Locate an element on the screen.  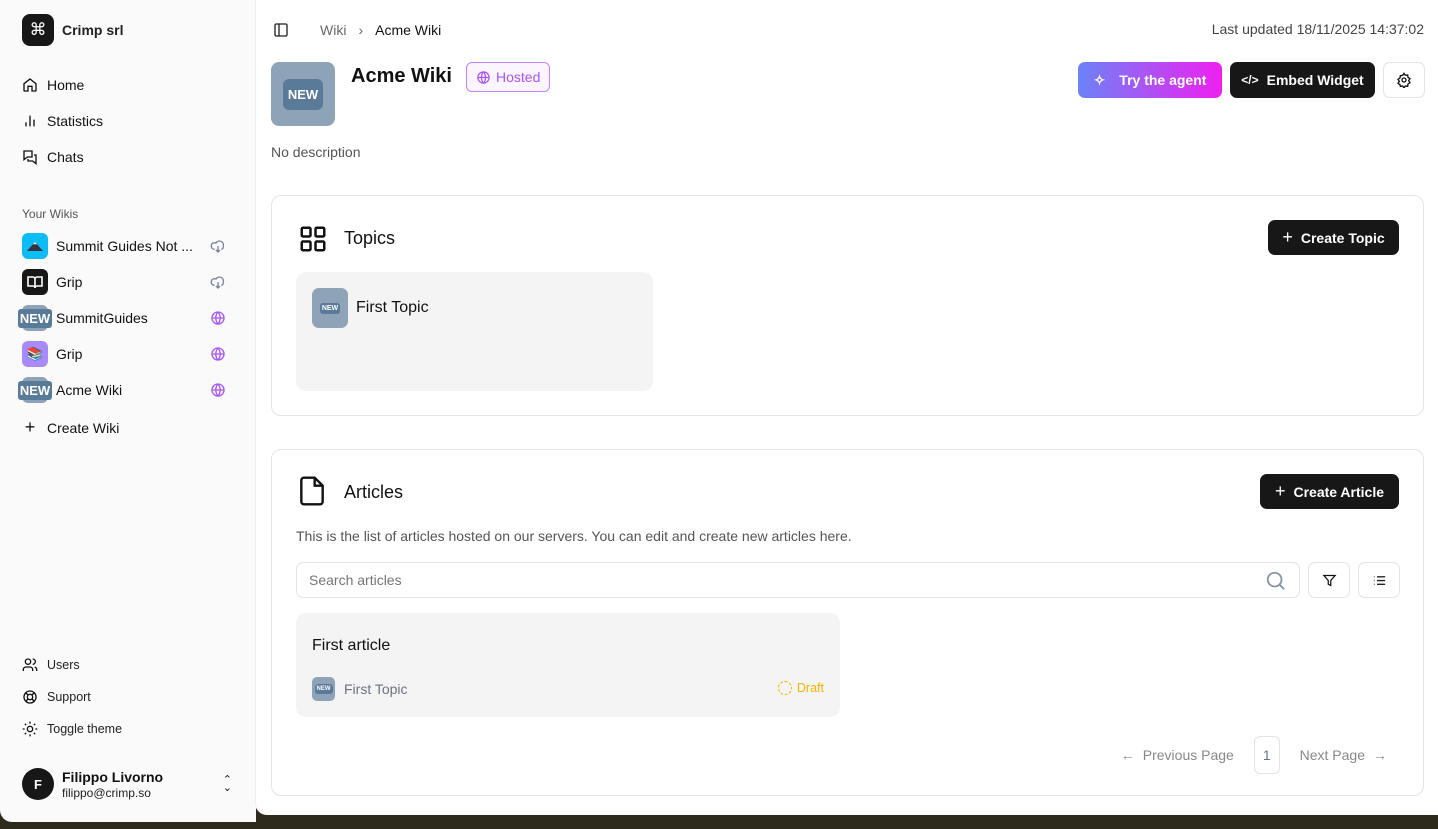
try-agent-button: ✧ Try the agent is located at coordinates (1150, 80).